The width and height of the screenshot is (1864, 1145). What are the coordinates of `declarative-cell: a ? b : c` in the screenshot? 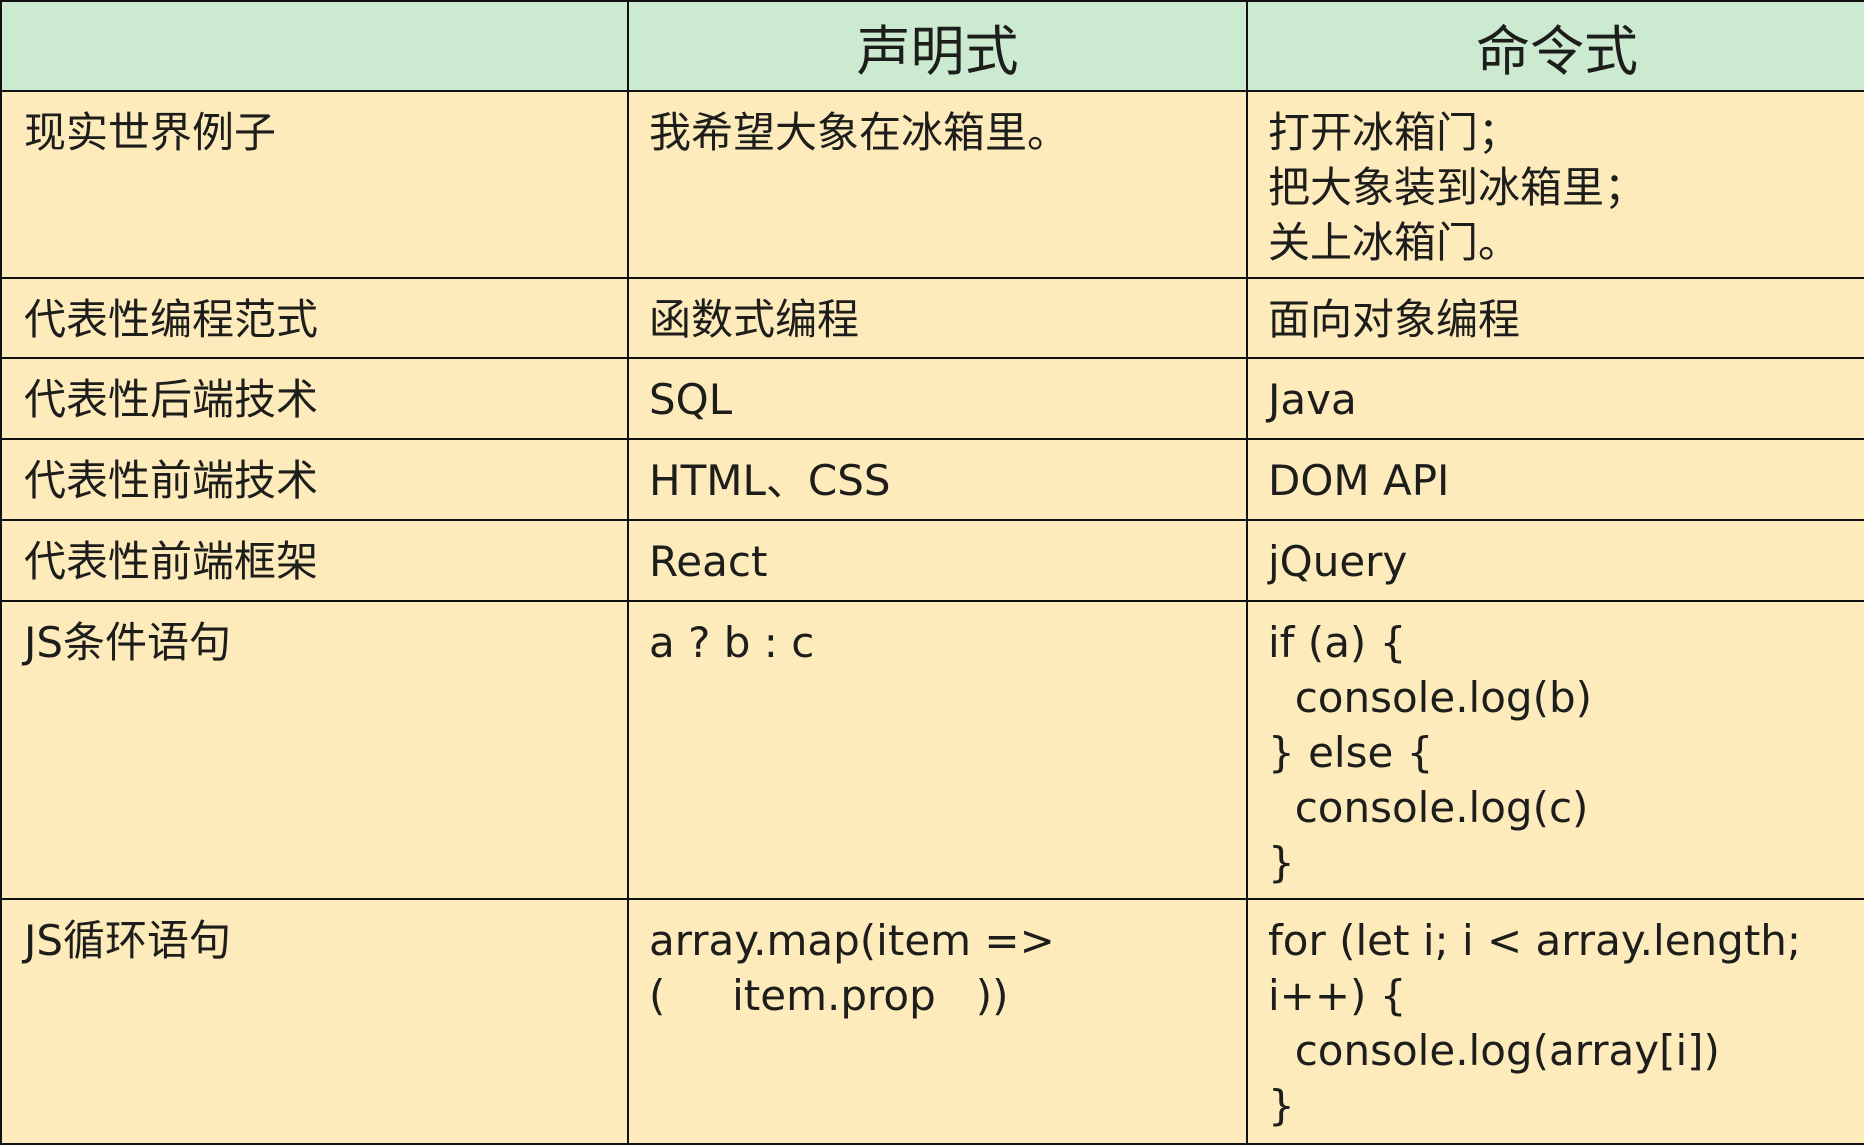 It's located at (937, 750).